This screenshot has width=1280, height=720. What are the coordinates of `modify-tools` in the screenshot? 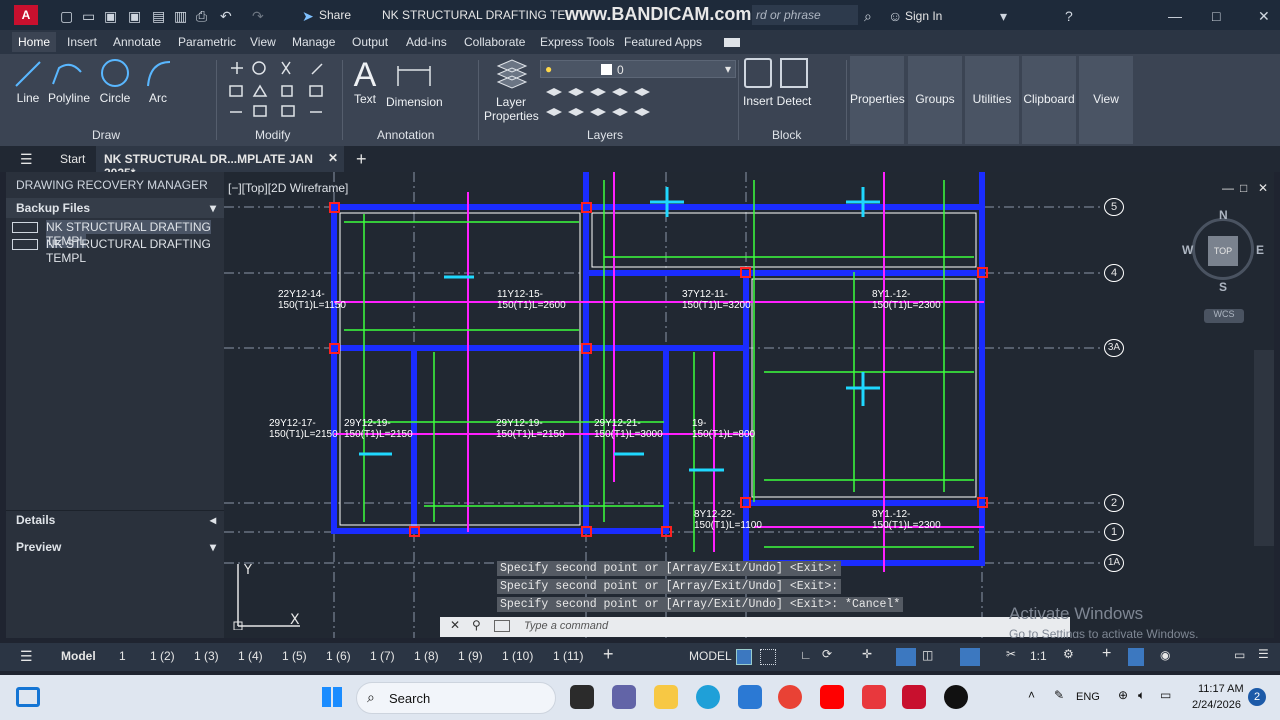 It's located at (282, 90).